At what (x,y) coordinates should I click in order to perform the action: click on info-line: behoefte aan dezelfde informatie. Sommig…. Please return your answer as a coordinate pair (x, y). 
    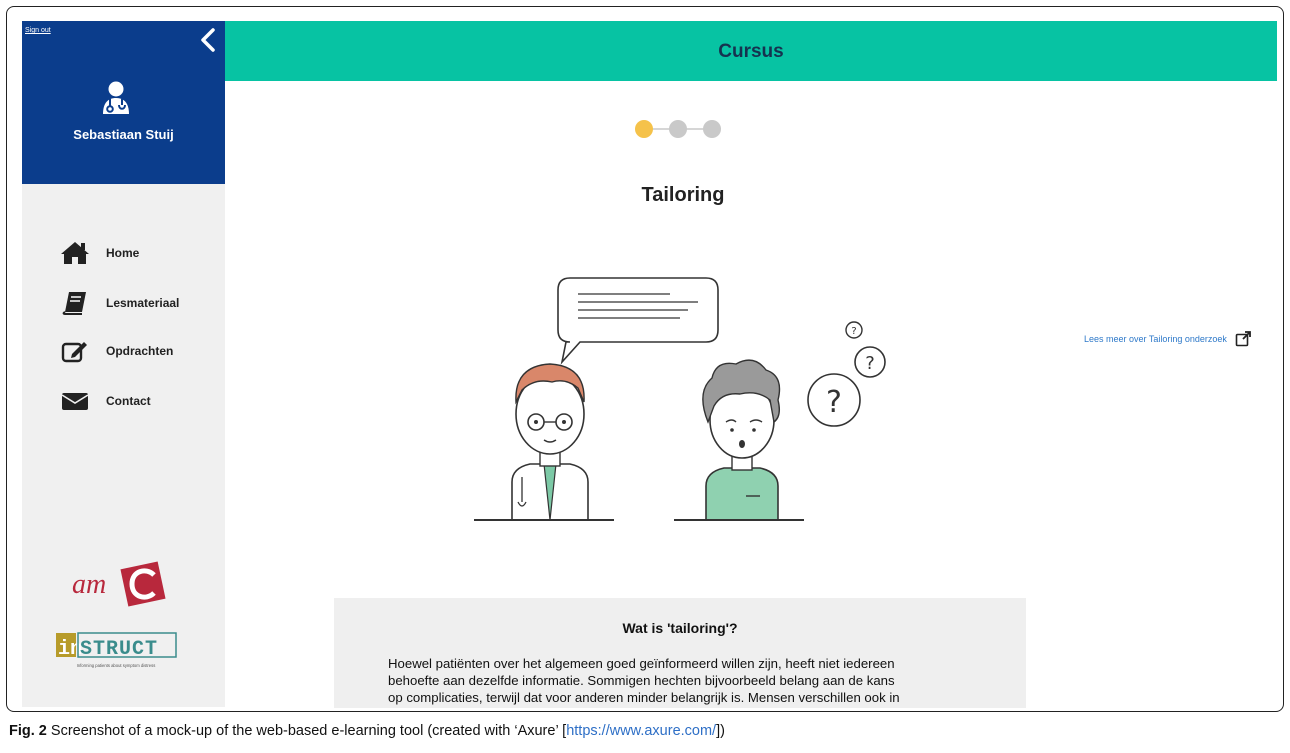
    Looking at the image, I should click on (641, 680).